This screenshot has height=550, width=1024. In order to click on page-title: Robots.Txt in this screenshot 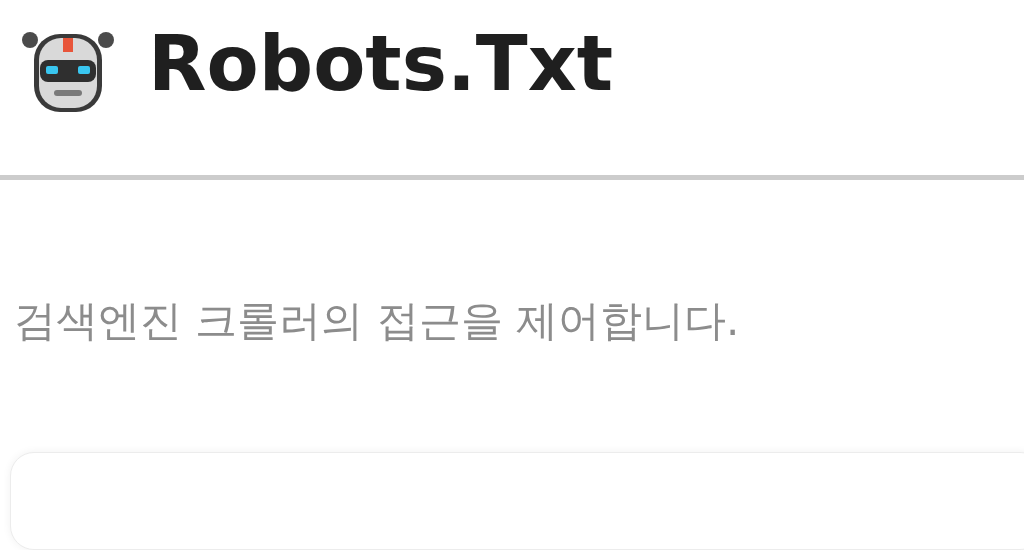, I will do `click(380, 64)`.